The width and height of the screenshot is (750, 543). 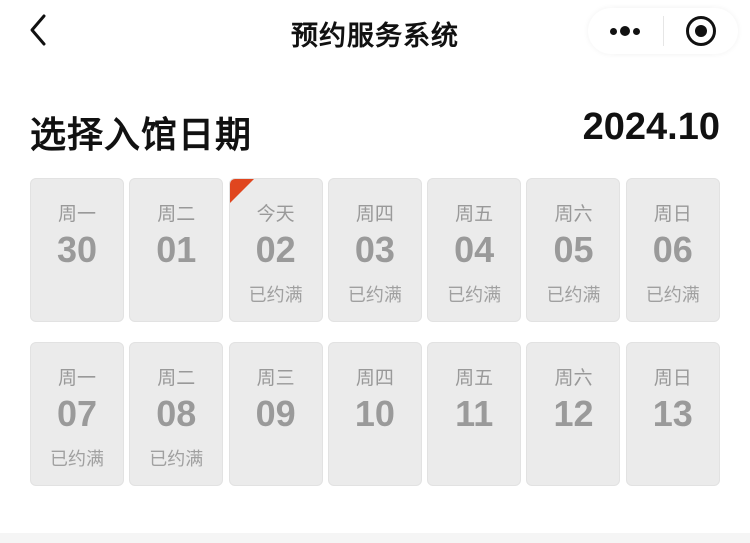 I want to click on date-card: 周日 06 已约满, so click(x=672, y=250).